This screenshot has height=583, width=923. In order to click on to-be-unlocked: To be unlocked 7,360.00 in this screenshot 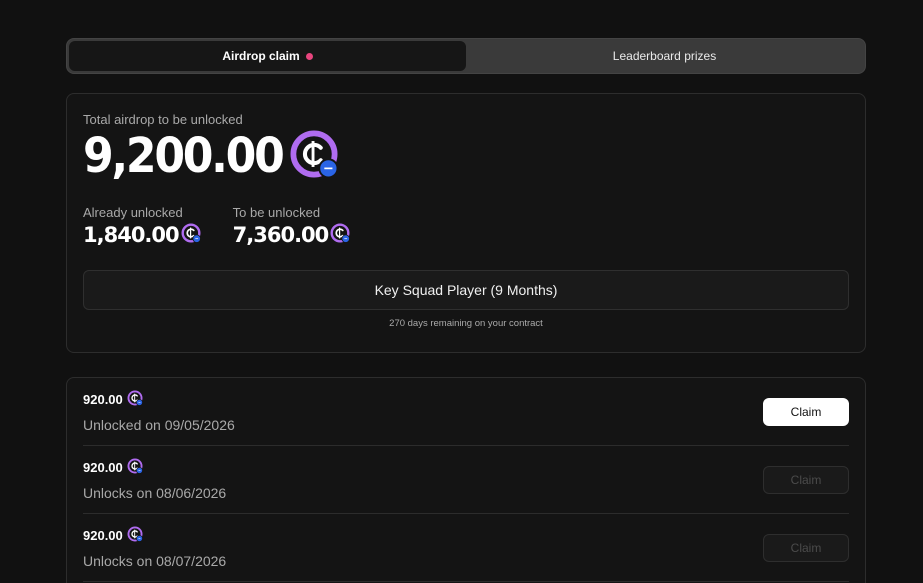, I will do `click(292, 226)`.